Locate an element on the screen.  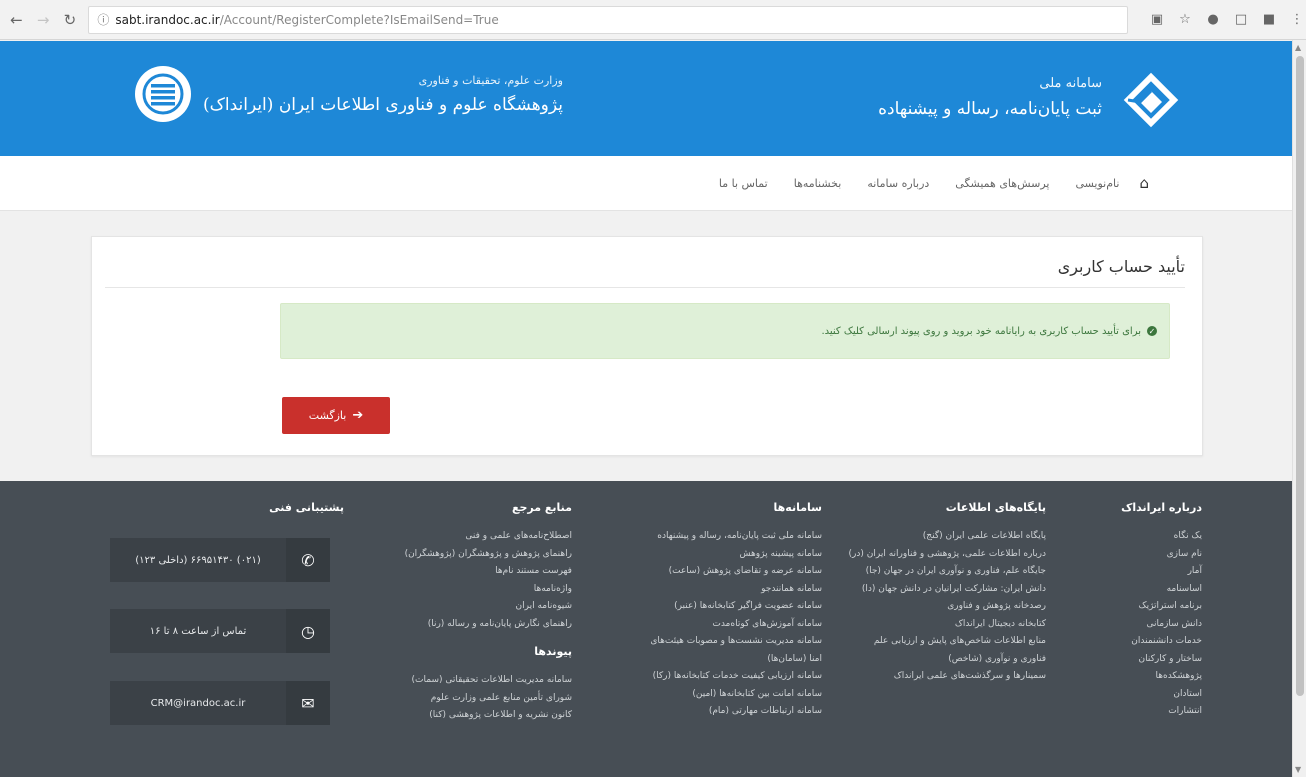
support-hours: ◷ تماس از ساعت ۸ تا ۱۶ is located at coordinates (220, 631).